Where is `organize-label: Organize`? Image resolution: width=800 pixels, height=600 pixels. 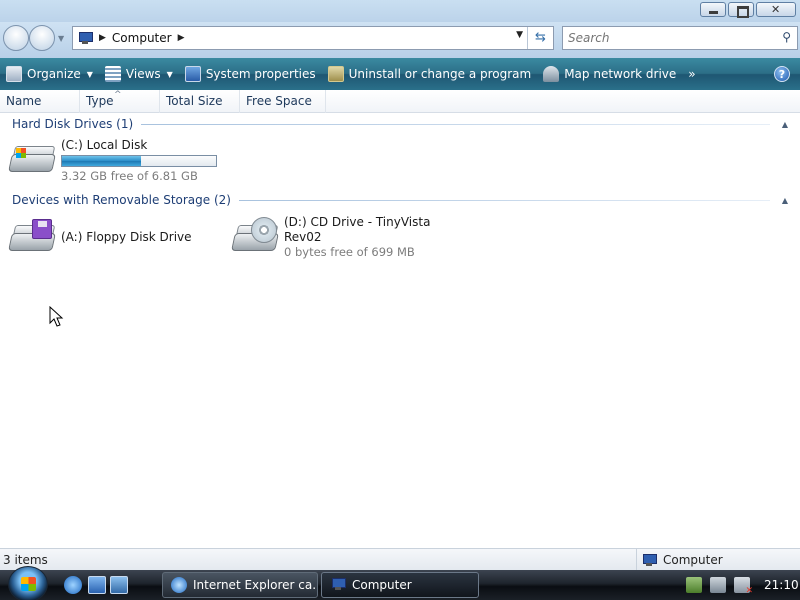 organize-label: Organize is located at coordinates (54, 74).